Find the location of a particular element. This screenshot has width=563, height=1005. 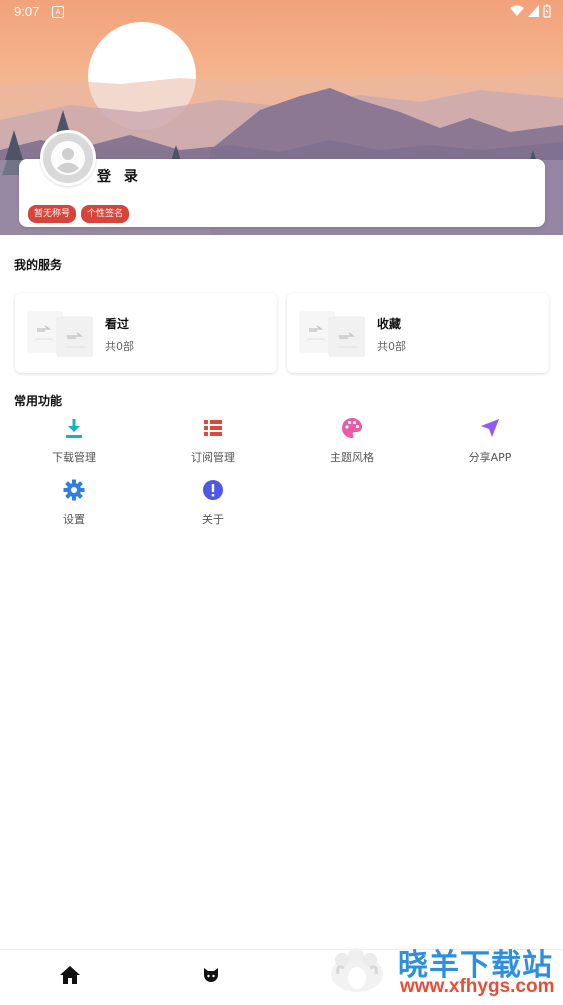

function-download-manager: 下载管理 is located at coordinates (74, 441).